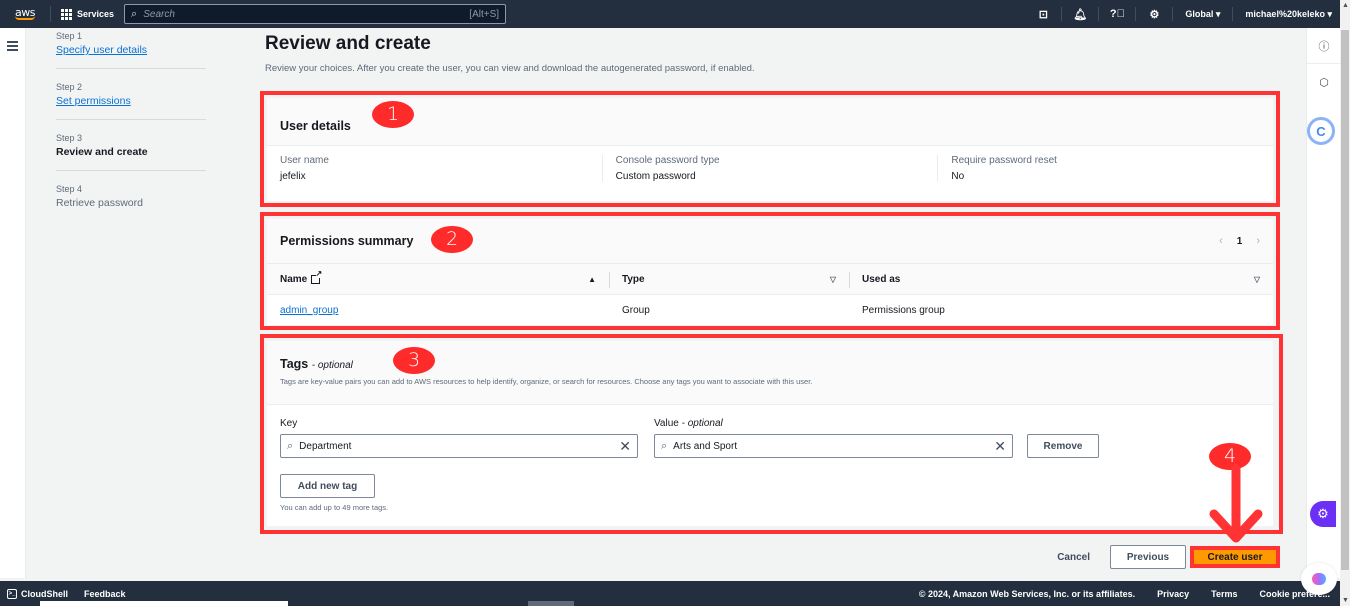 Image resolution: width=1350 pixels, height=606 pixels. I want to click on scrollbar-thumb, so click(1345, 300).